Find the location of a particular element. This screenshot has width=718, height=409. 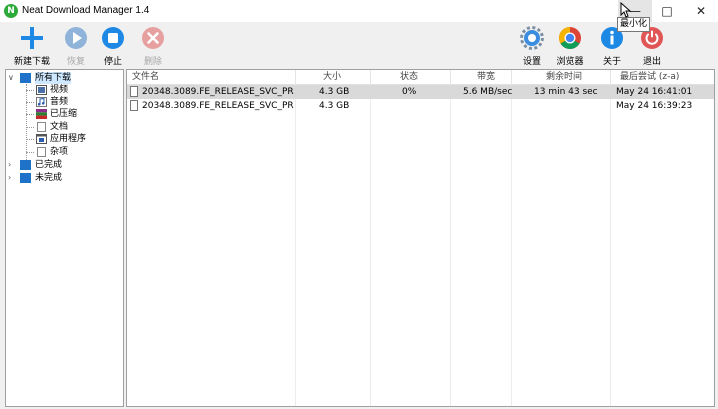

tree-item-label: 未完成 is located at coordinates (49, 178).